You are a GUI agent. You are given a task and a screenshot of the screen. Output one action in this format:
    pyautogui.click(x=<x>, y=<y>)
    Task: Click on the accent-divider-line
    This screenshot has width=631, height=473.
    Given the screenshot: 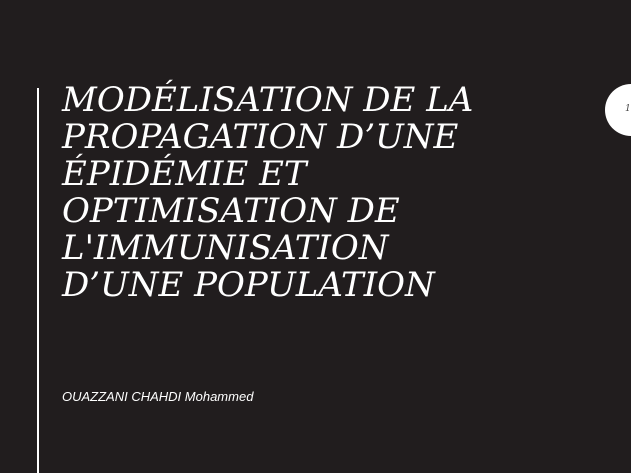 What is the action you would take?
    pyautogui.click(x=38, y=280)
    